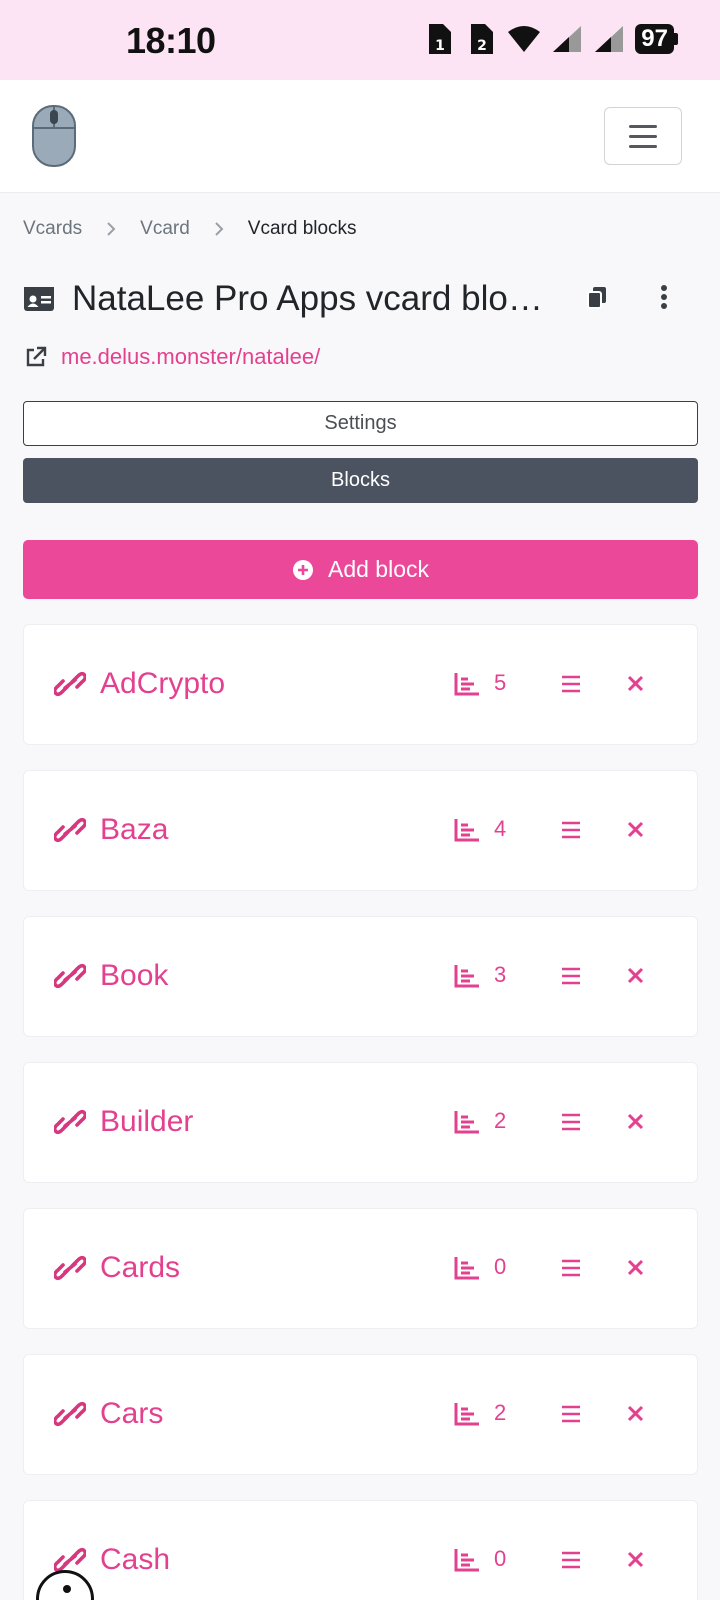 The width and height of the screenshot is (720, 1600). I want to click on vcard-url-row: me.delus.monster/natalee/, so click(172, 357).